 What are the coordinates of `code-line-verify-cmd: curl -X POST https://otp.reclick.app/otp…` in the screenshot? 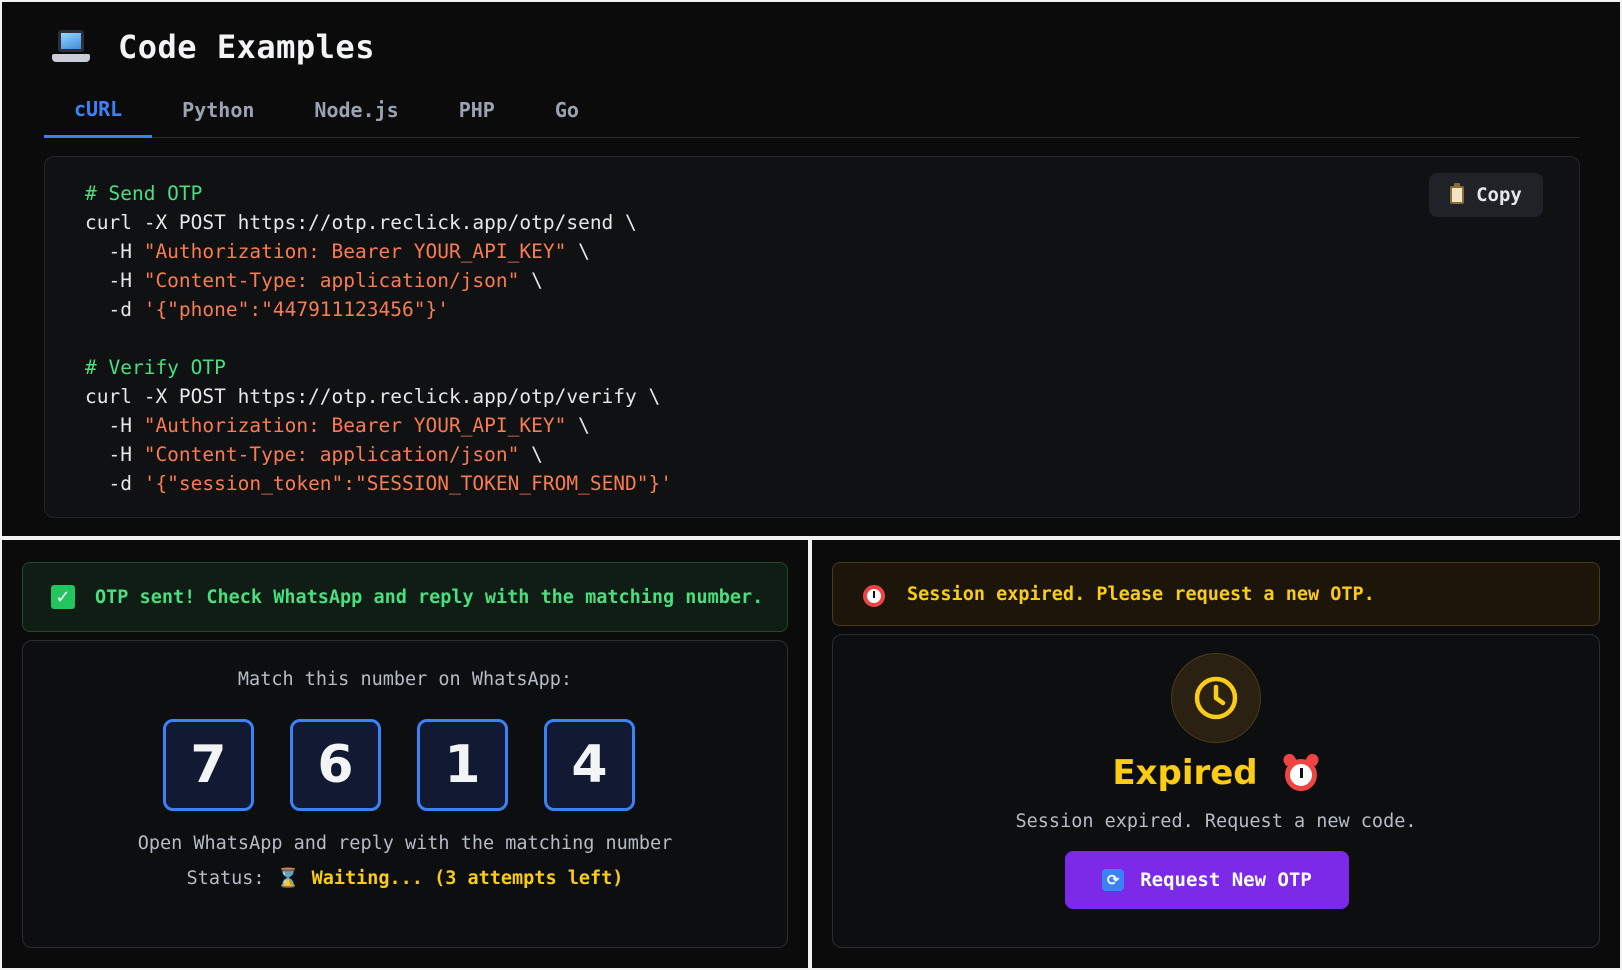 It's located at (373, 396).